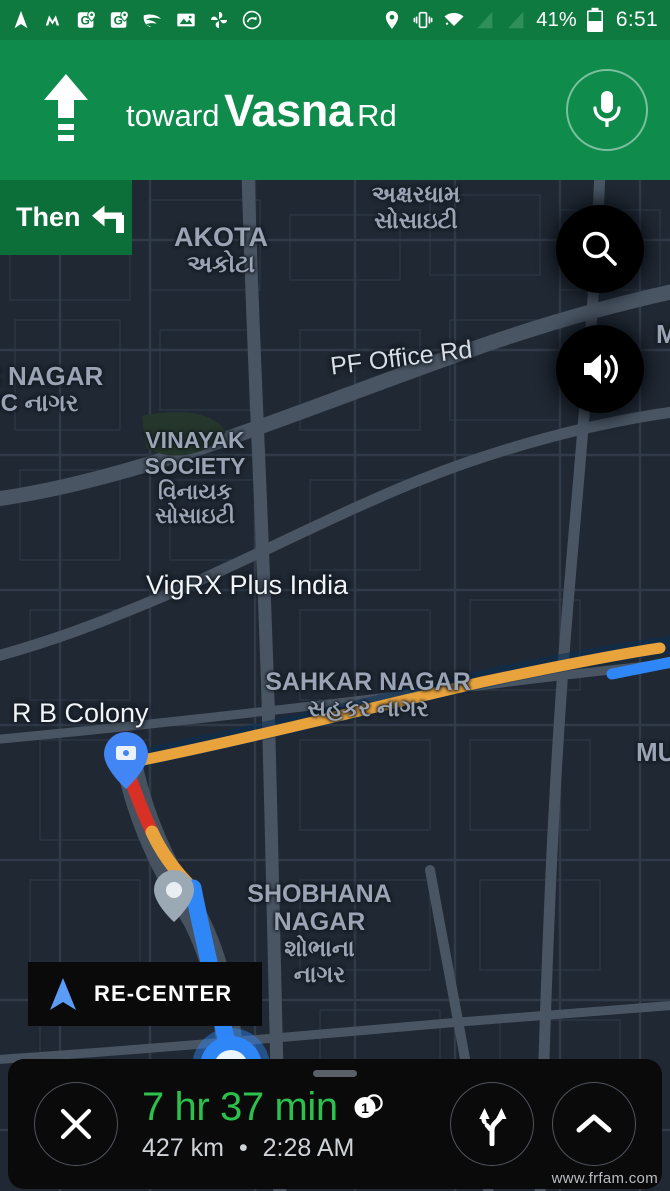 The height and width of the screenshot is (1191, 670). What do you see at coordinates (556, 19) in the screenshot?
I see `battery-percent-label: 41%` at bounding box center [556, 19].